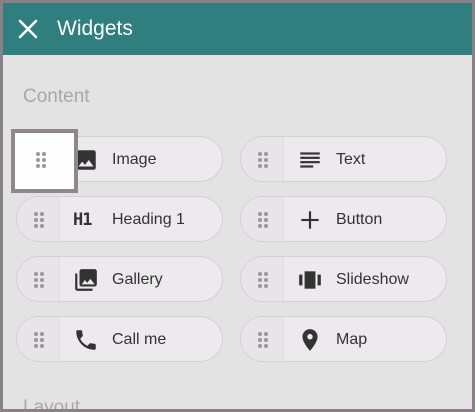 This screenshot has height=412, width=475. Describe the element at coordinates (95, 28) in the screenshot. I see `panel-title: Widgets` at that location.